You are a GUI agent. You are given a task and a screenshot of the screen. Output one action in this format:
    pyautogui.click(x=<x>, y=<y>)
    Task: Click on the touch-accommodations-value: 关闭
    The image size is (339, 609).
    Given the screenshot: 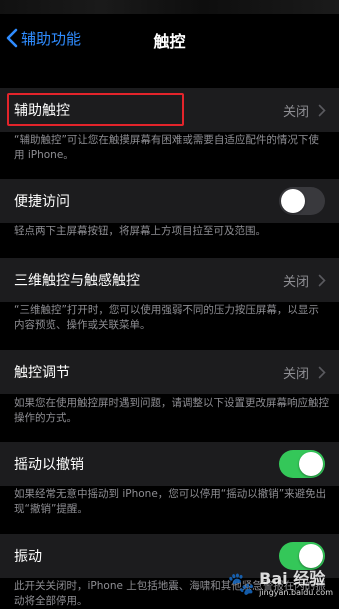 What is the action you would take?
    pyautogui.click(x=295, y=374)
    